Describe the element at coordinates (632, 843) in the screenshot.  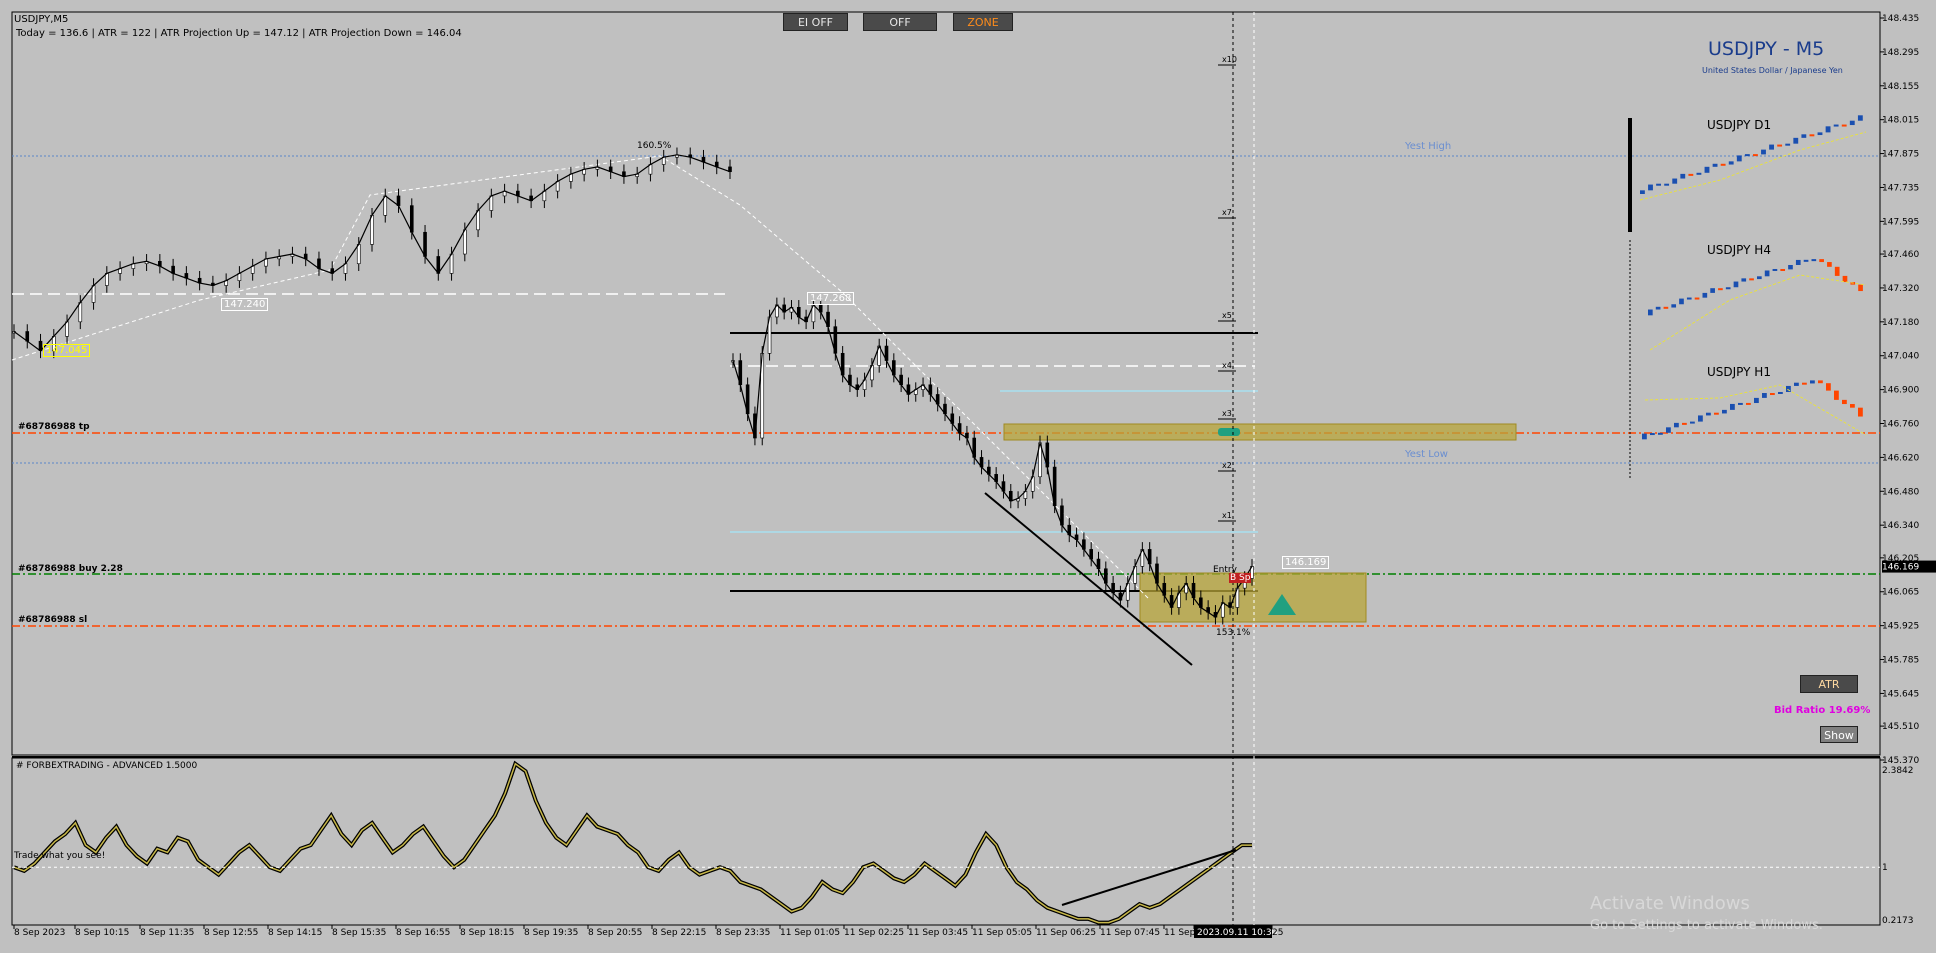
I see `indicator-line-inner` at that location.